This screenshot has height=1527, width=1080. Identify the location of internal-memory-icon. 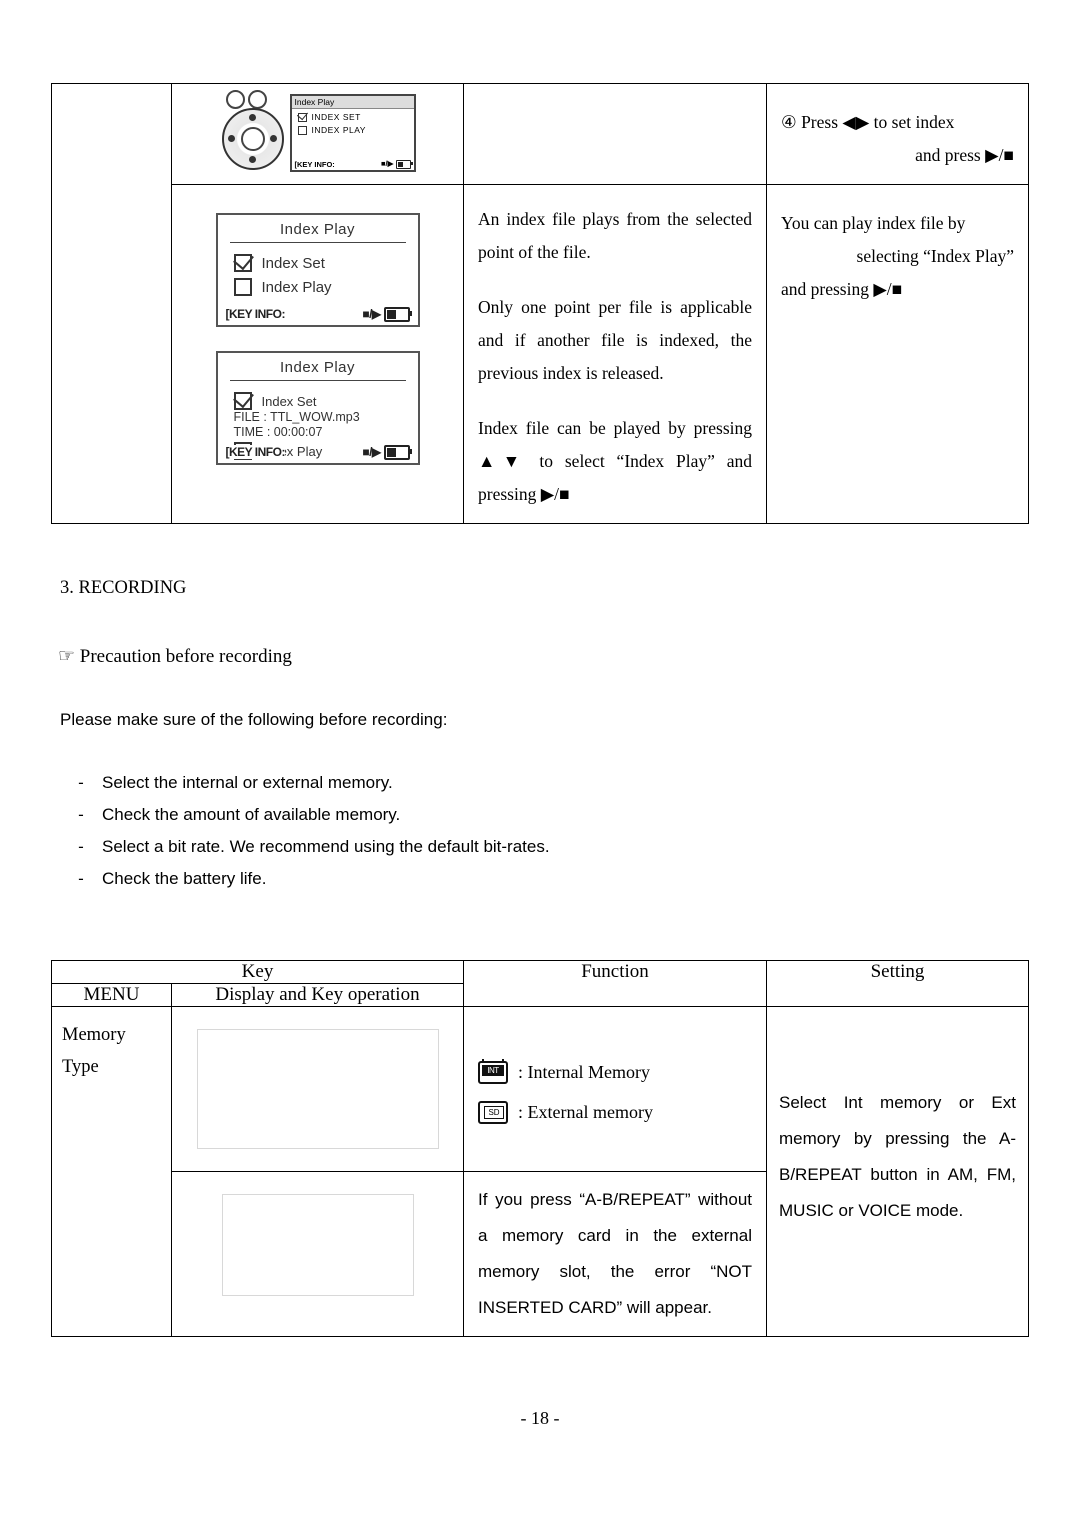
(493, 1071).